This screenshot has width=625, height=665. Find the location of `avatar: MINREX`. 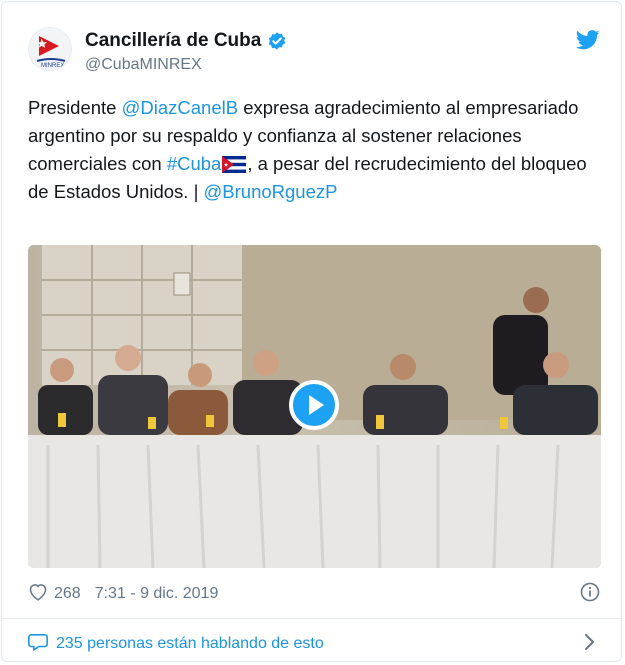

avatar: MINREX is located at coordinates (50, 49).